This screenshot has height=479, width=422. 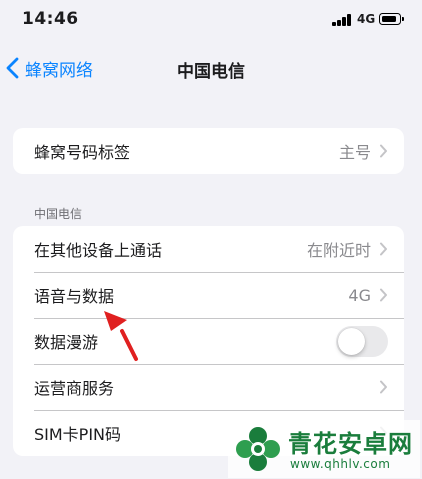 What do you see at coordinates (82, 152) in the screenshot?
I see `row-label: 蜂窝号码标签` at bounding box center [82, 152].